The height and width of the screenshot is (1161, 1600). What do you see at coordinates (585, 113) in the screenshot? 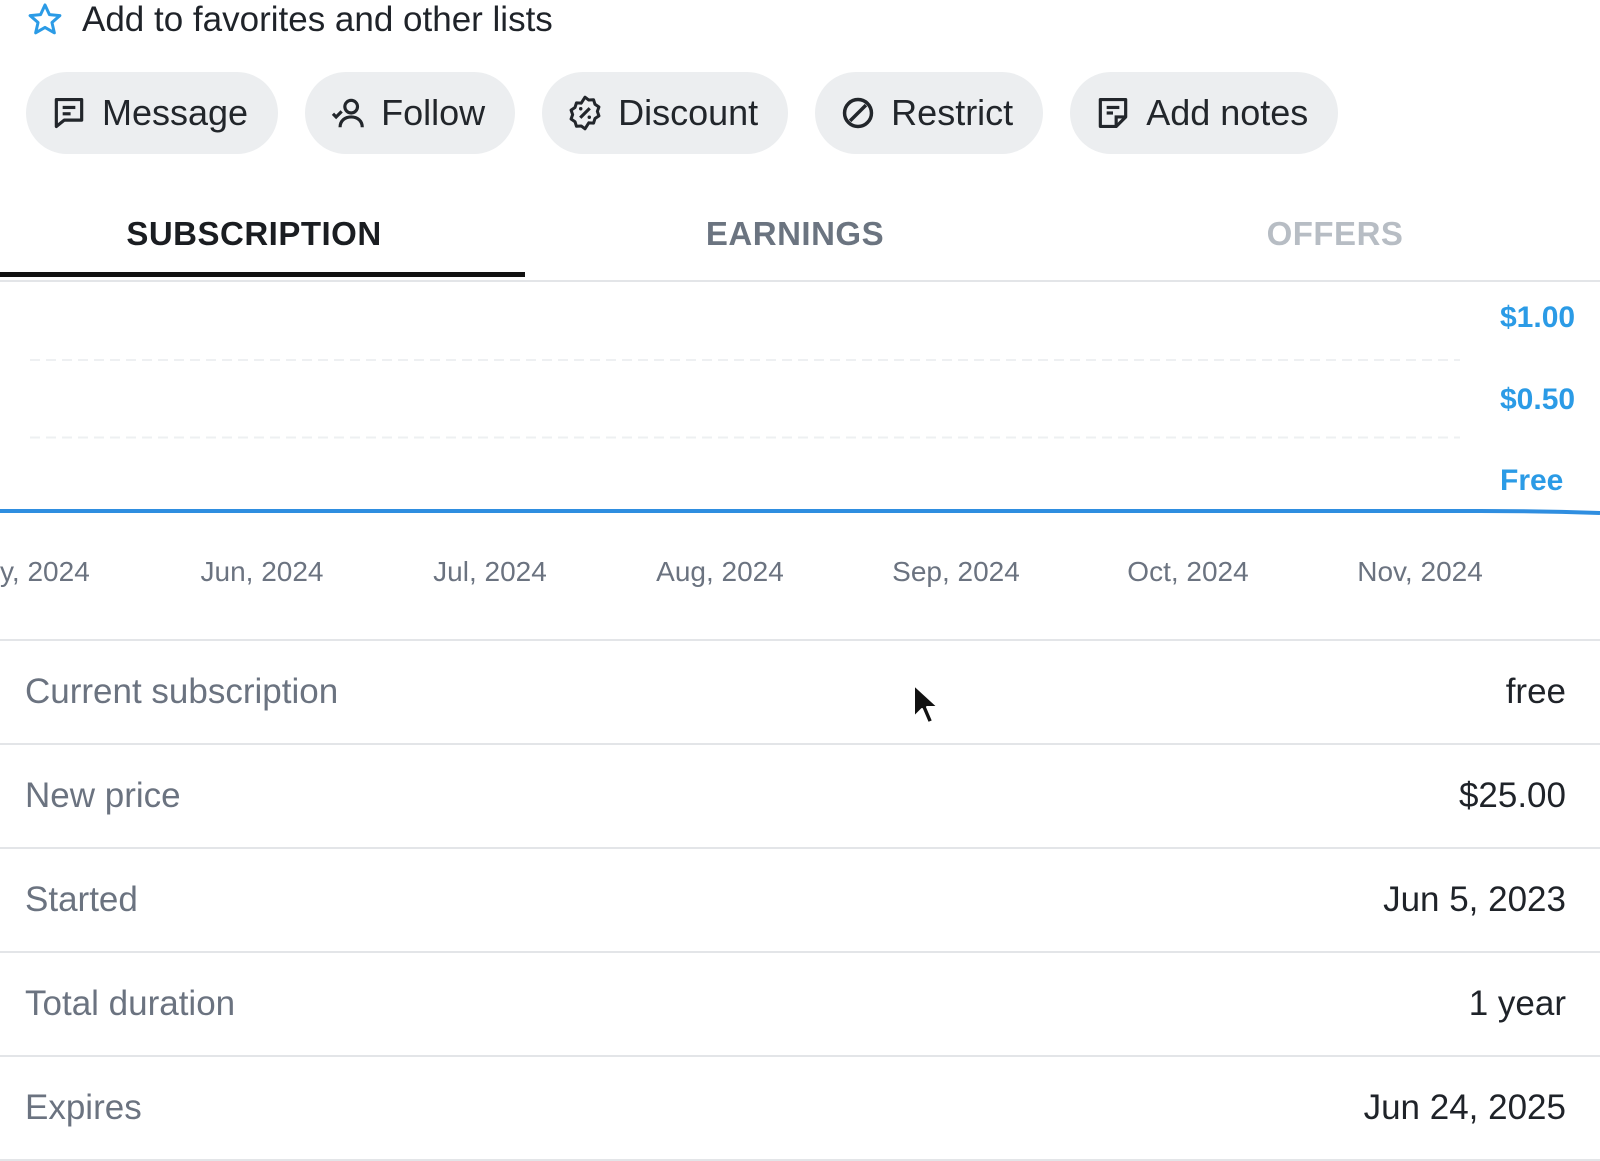
I see `discount-badge-icon` at bounding box center [585, 113].